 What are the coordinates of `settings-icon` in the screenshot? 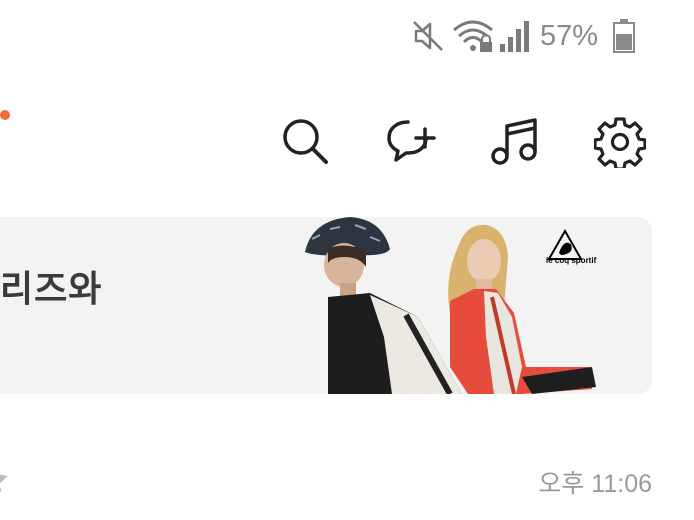 It's located at (620, 142).